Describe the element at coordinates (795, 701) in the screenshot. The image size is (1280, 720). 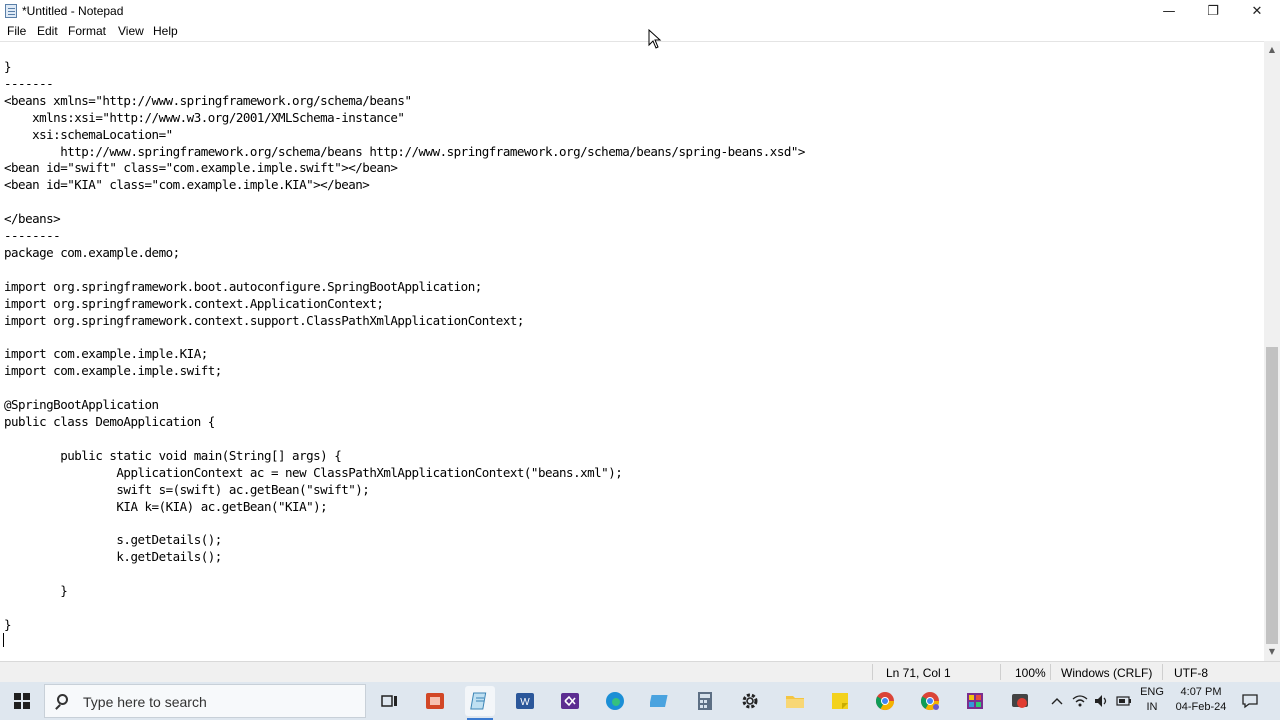
I see `file-explorer-icon` at that location.